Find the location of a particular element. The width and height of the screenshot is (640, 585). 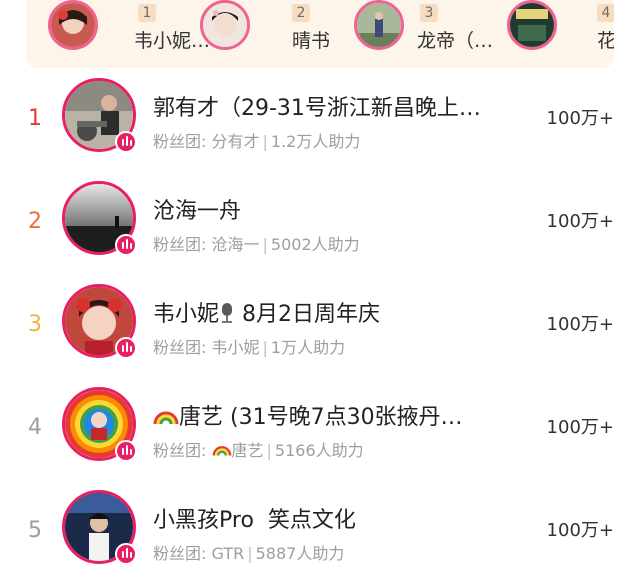

fan-club-info: 粉丝团: 韦小妮 | 1万人助力 is located at coordinates (249, 346).